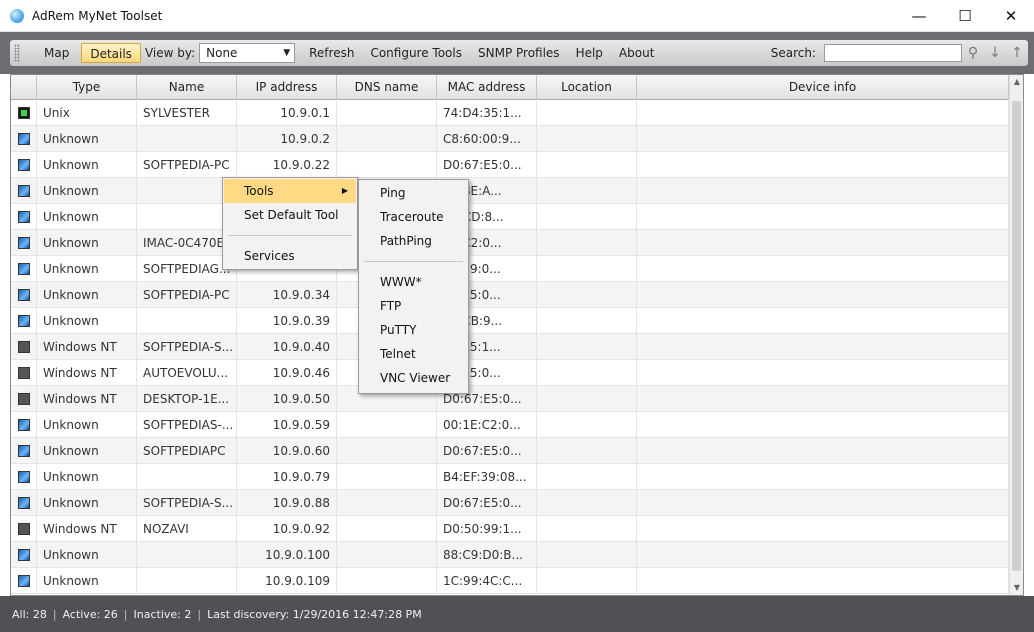 Image resolution: width=1034 pixels, height=632 pixels. Describe the element at coordinates (287, 87) in the screenshot. I see `header-ip-address: IP address` at that location.